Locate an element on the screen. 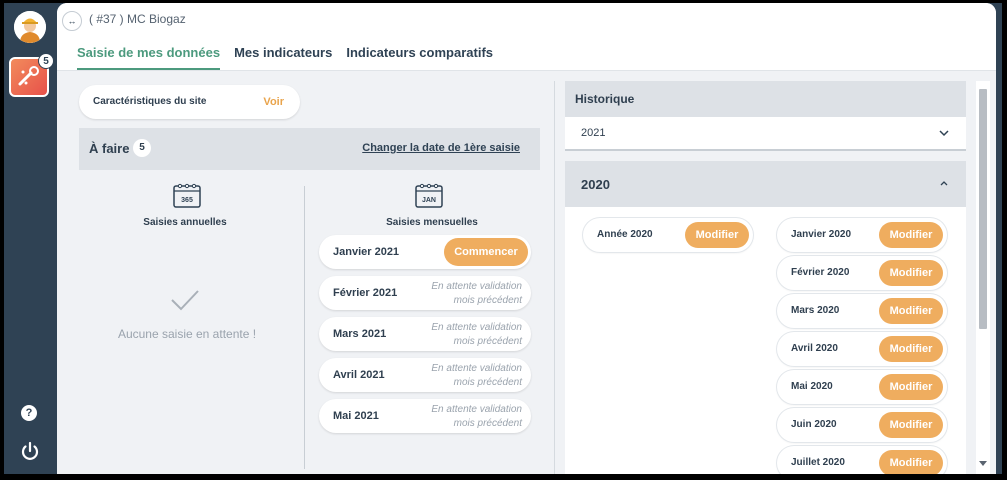 This screenshot has width=1007, height=480. monthly-history-label: Février 2020 is located at coordinates (820, 272).